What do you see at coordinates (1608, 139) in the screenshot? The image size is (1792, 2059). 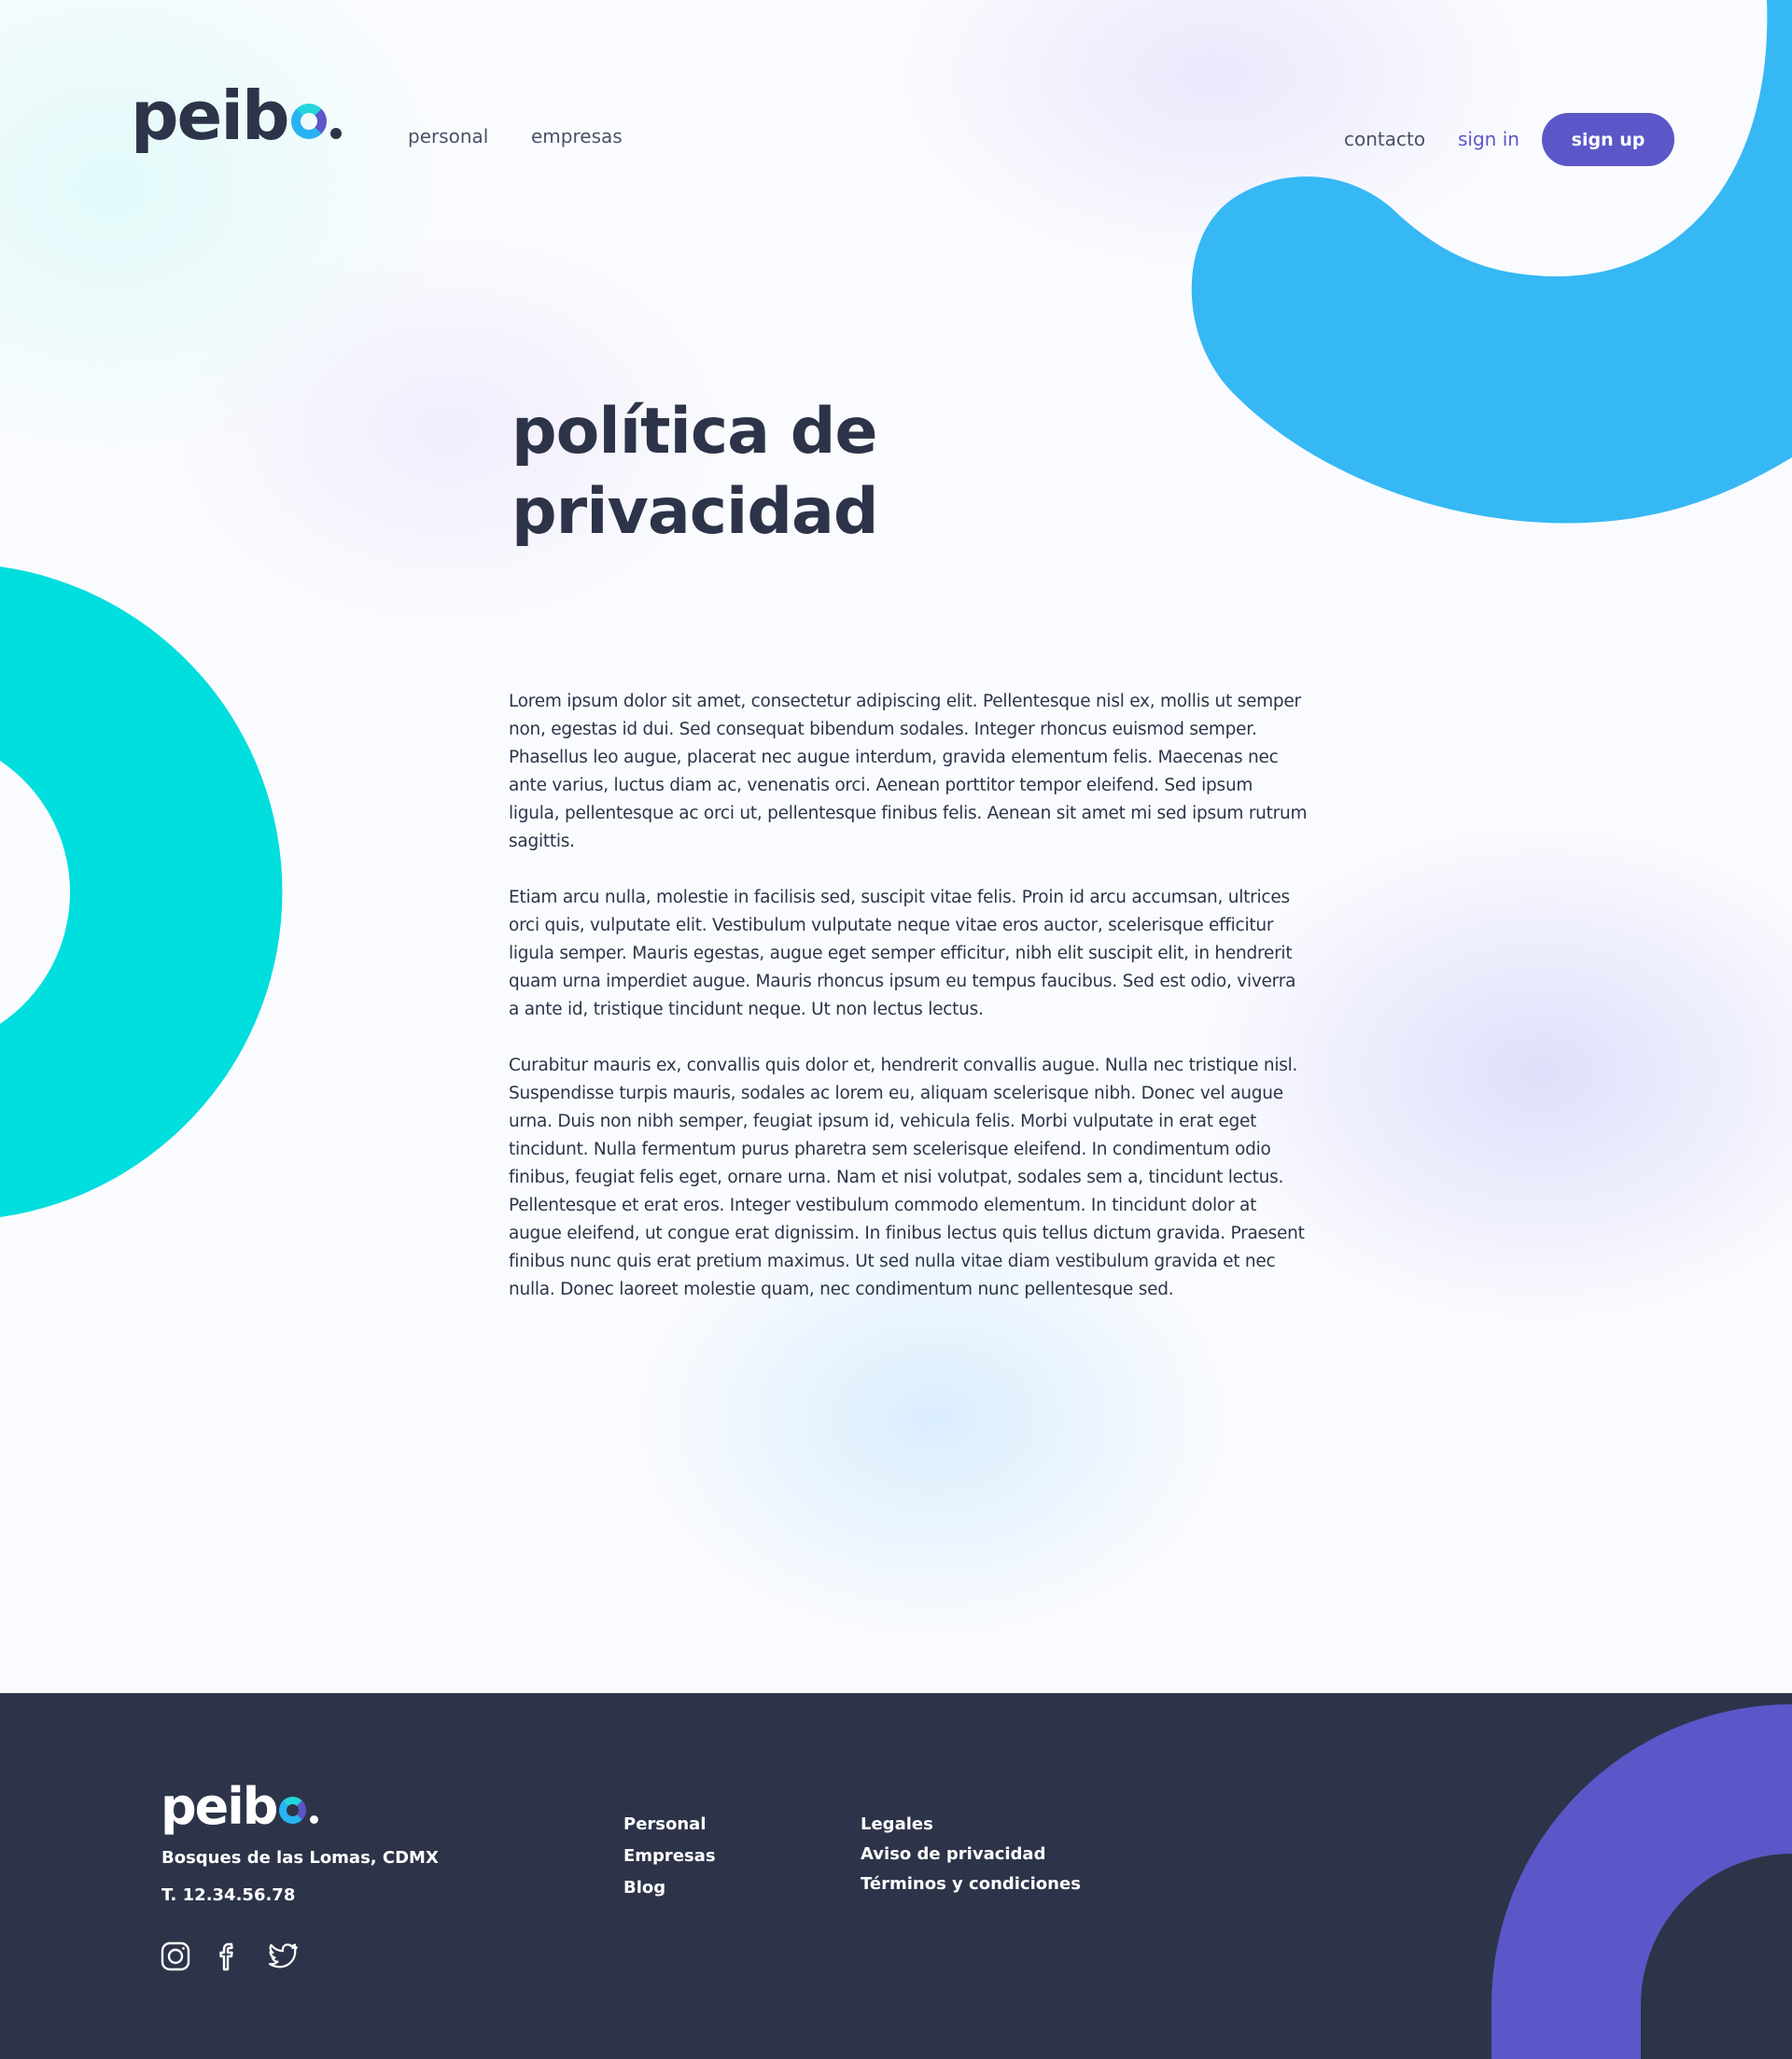 I see `sign-up-button: sign up` at bounding box center [1608, 139].